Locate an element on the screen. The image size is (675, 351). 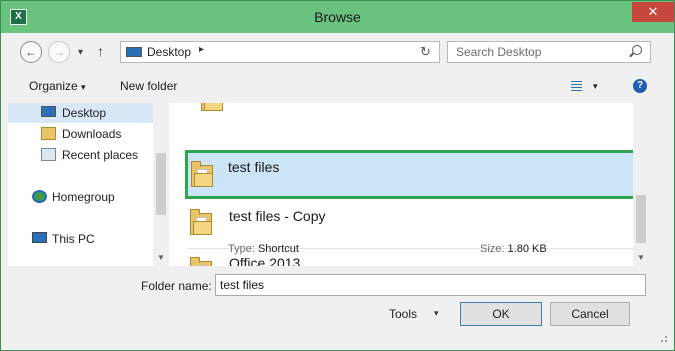
sidebar-scrollbar: ▼ is located at coordinates (161, 184).